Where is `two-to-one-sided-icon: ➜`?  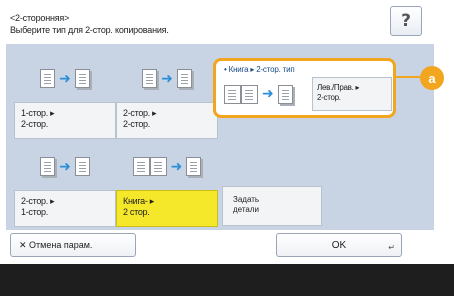 two-to-one-sided-icon: ➜ is located at coordinates (65, 166).